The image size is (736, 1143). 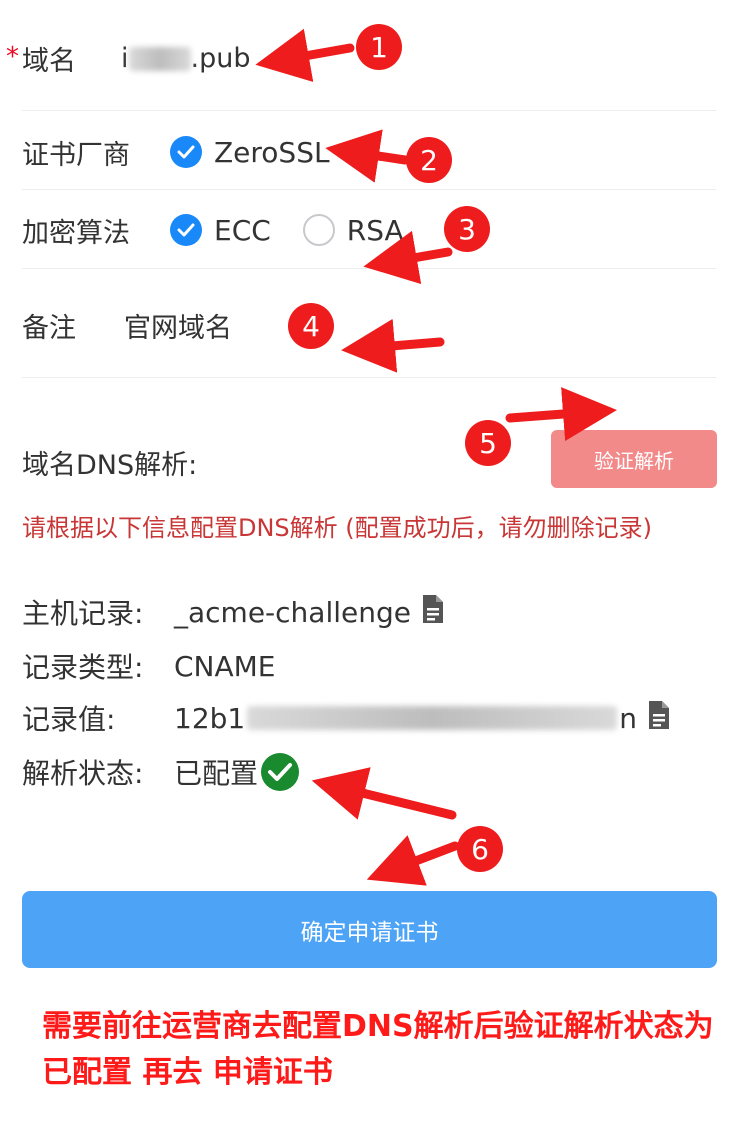 I want to click on remark-label: 备注, so click(x=49, y=328).